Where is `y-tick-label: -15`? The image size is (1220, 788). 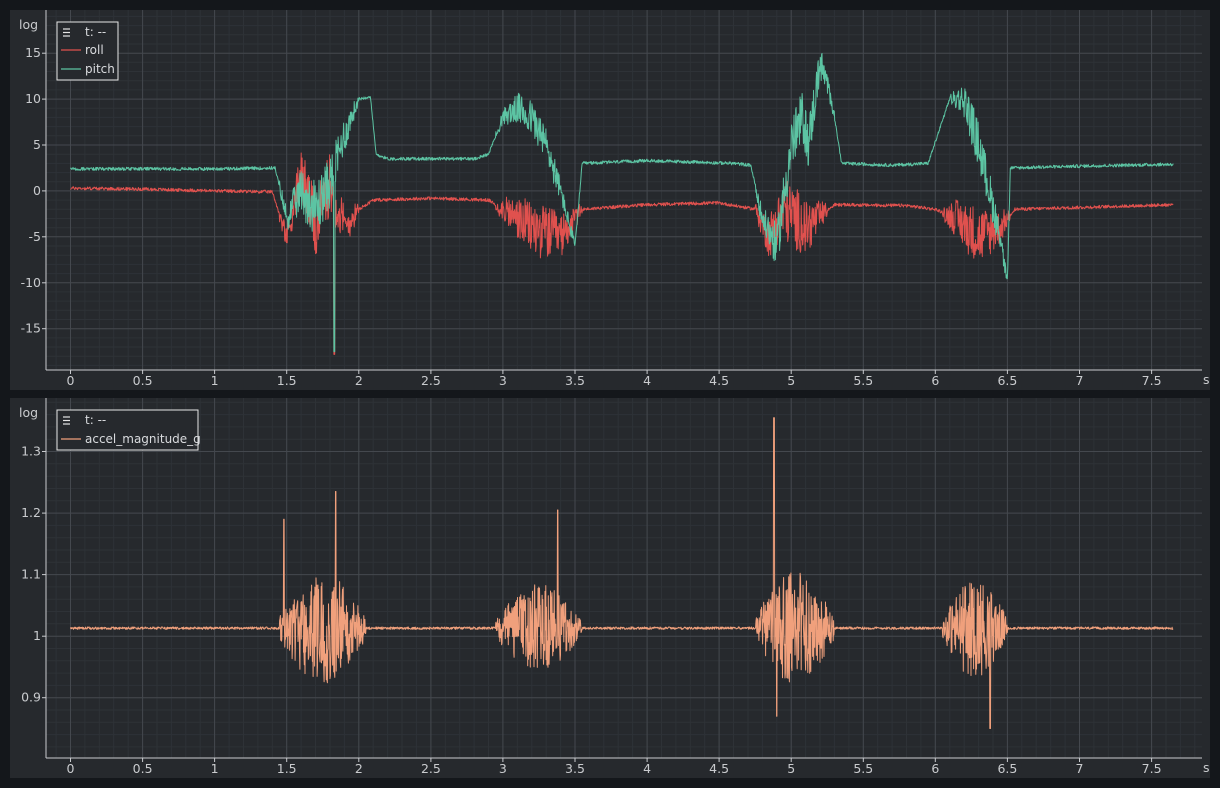 y-tick-label: -15 is located at coordinates (31, 328).